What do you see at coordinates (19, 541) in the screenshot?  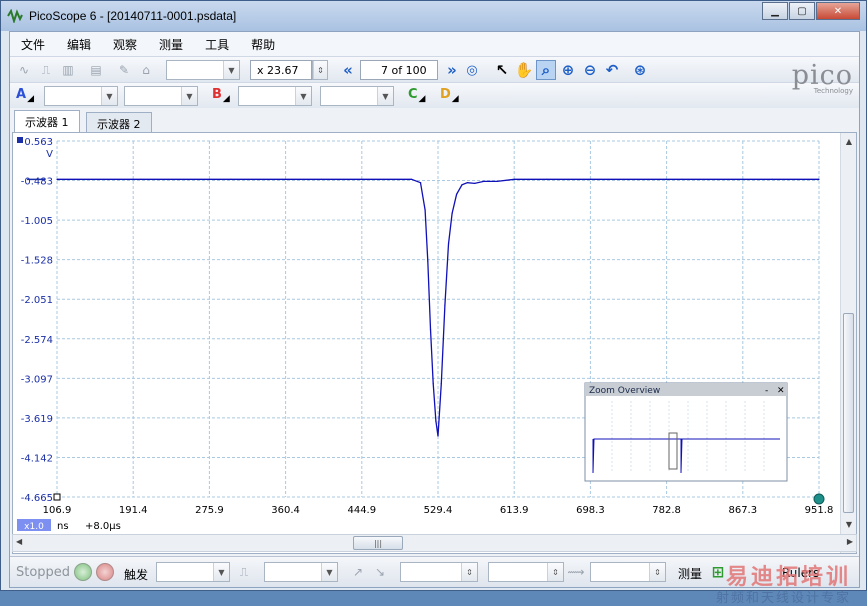 I see `scroll-left-icon: ◀` at bounding box center [19, 541].